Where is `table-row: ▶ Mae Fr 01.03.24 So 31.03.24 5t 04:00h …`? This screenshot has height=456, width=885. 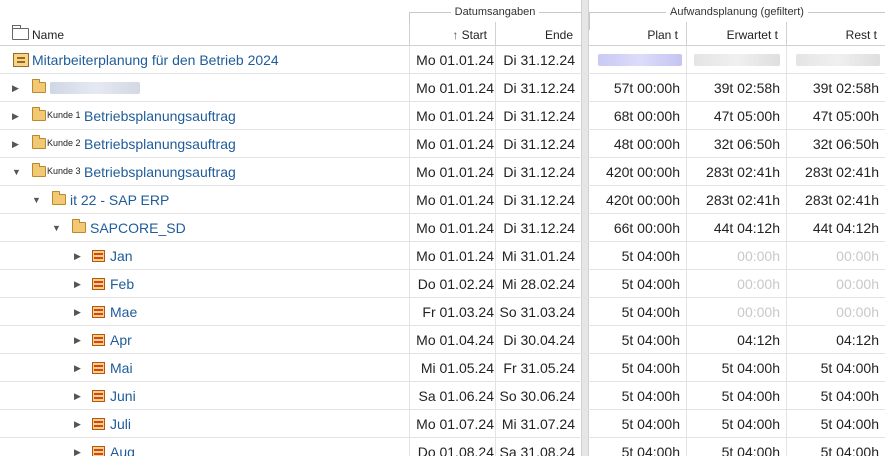
table-row: ▶ Mae Fr 01.03.24 So 31.03.24 5t 04:00h … is located at coordinates (442, 312).